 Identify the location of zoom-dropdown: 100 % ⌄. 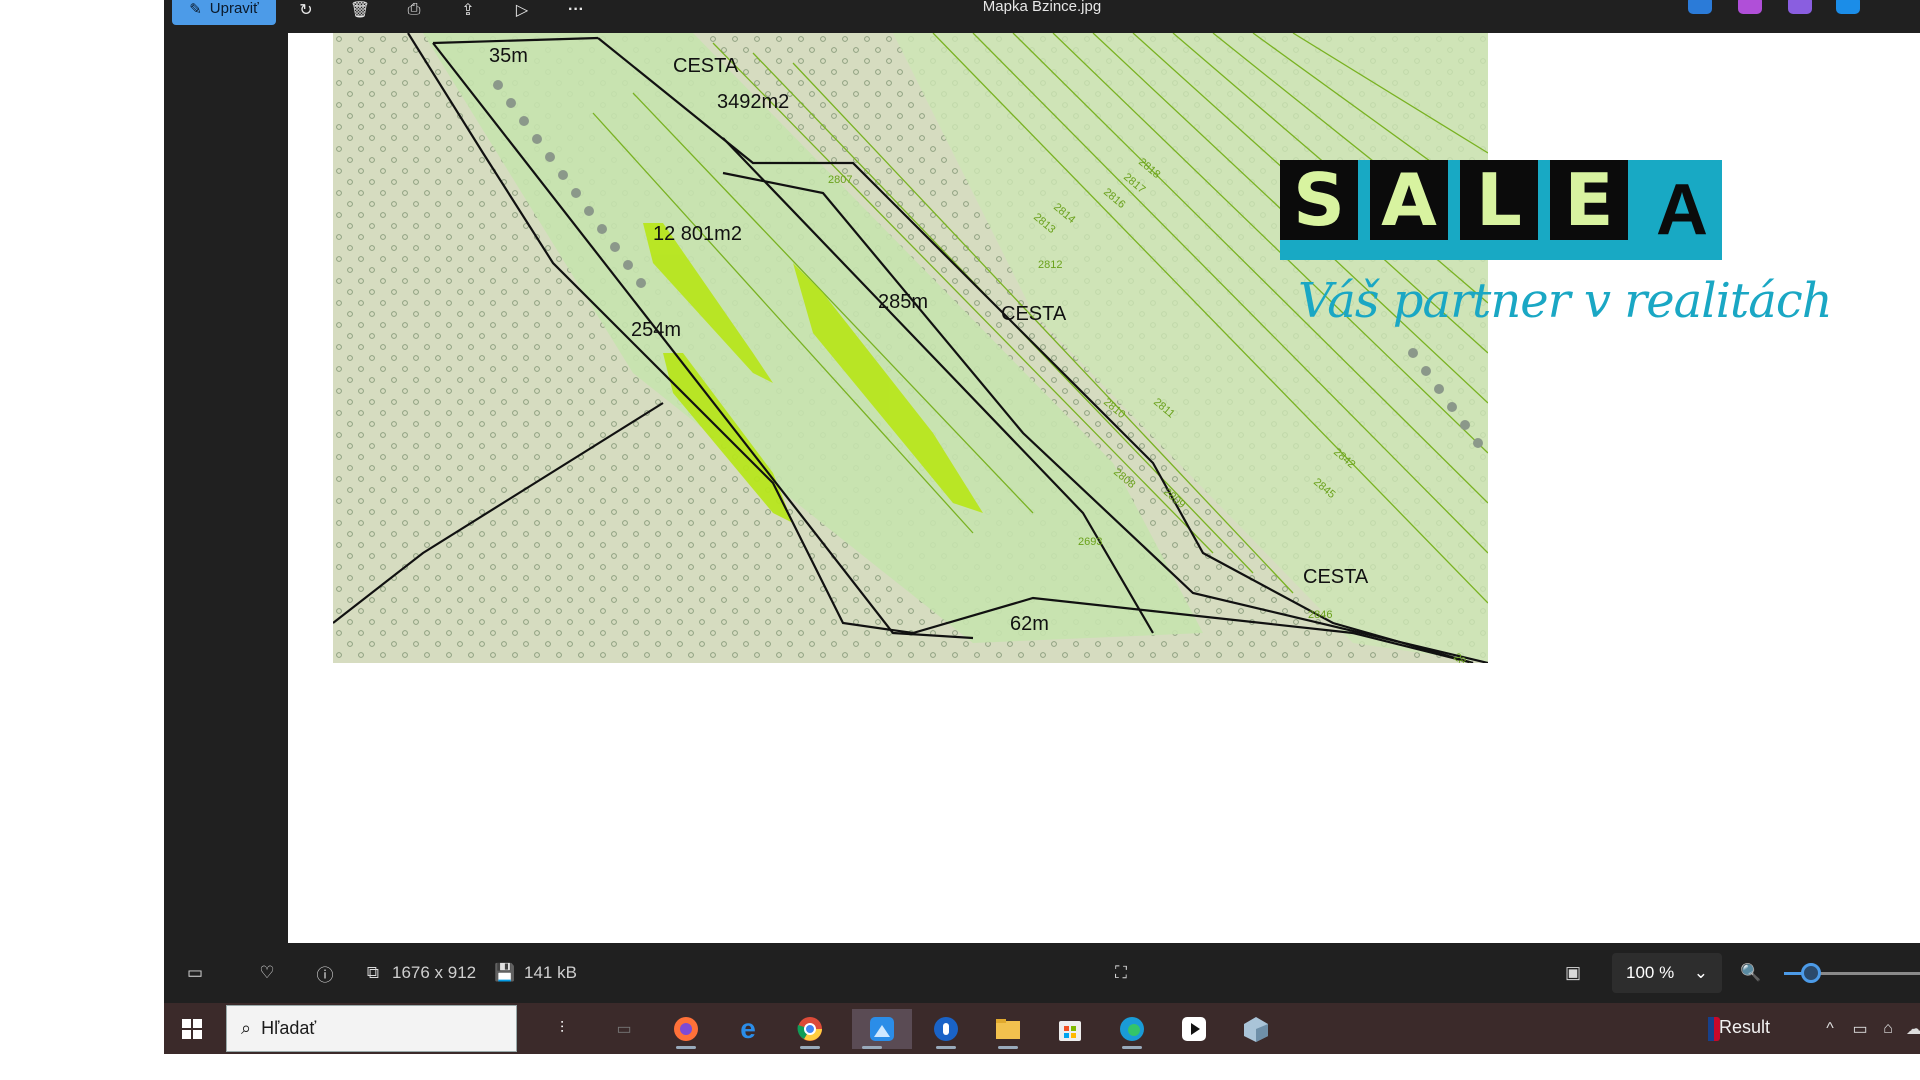
(1667, 973).